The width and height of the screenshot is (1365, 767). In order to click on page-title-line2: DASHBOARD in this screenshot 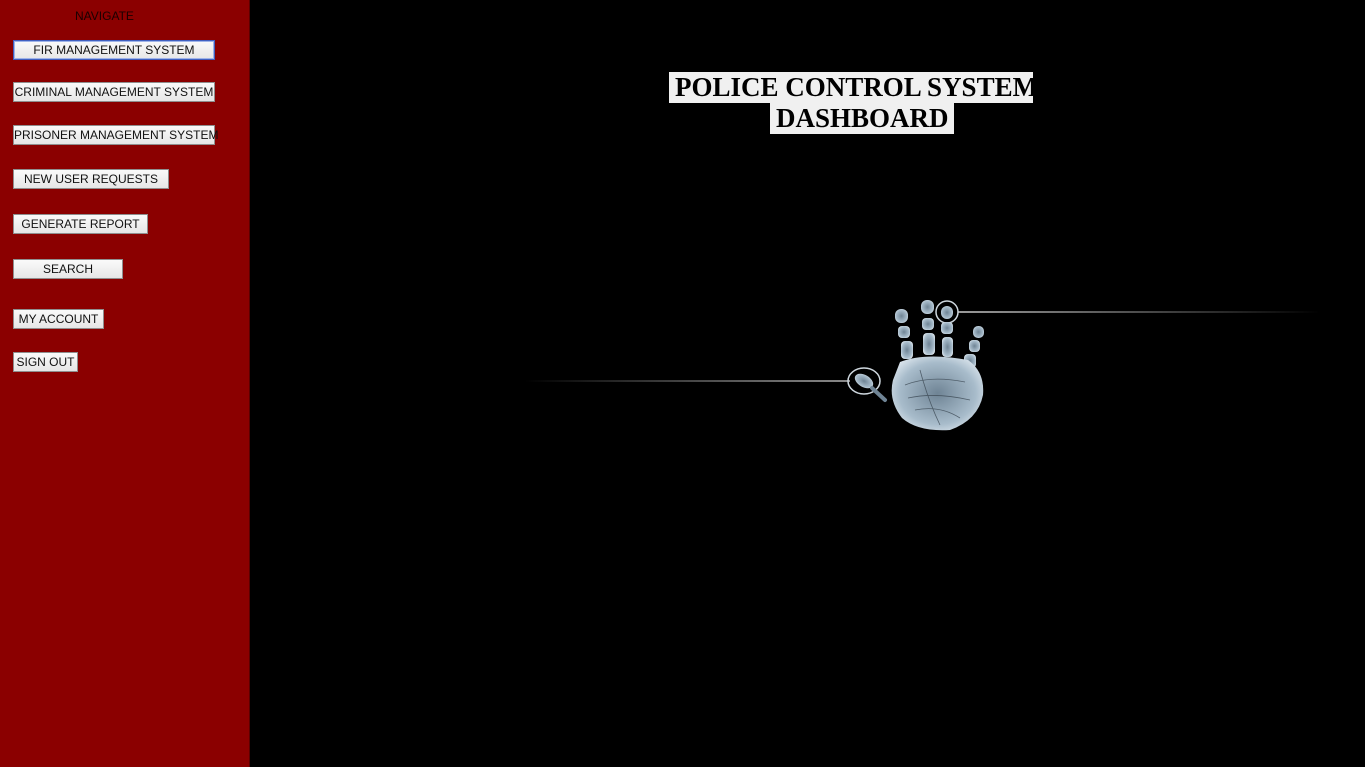, I will do `click(862, 118)`.